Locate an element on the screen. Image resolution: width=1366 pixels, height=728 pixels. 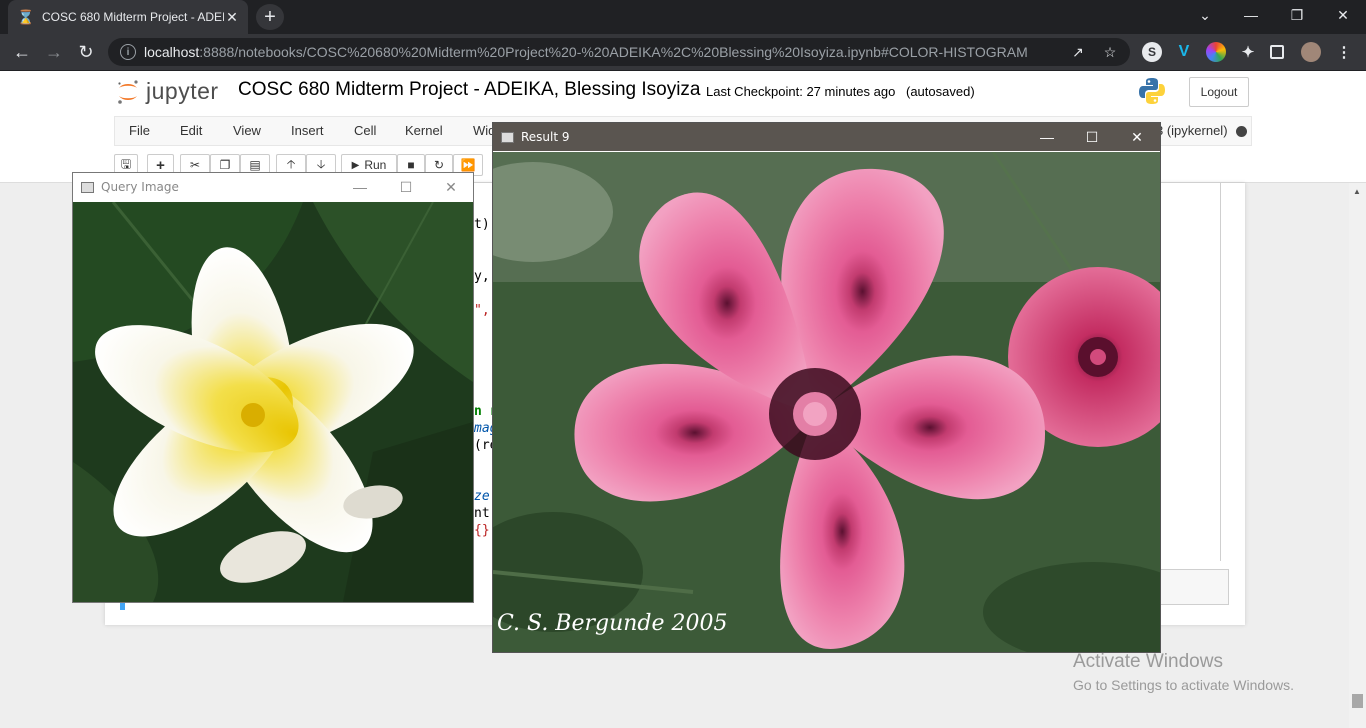
cell-border is located at coordinates (1220, 372).